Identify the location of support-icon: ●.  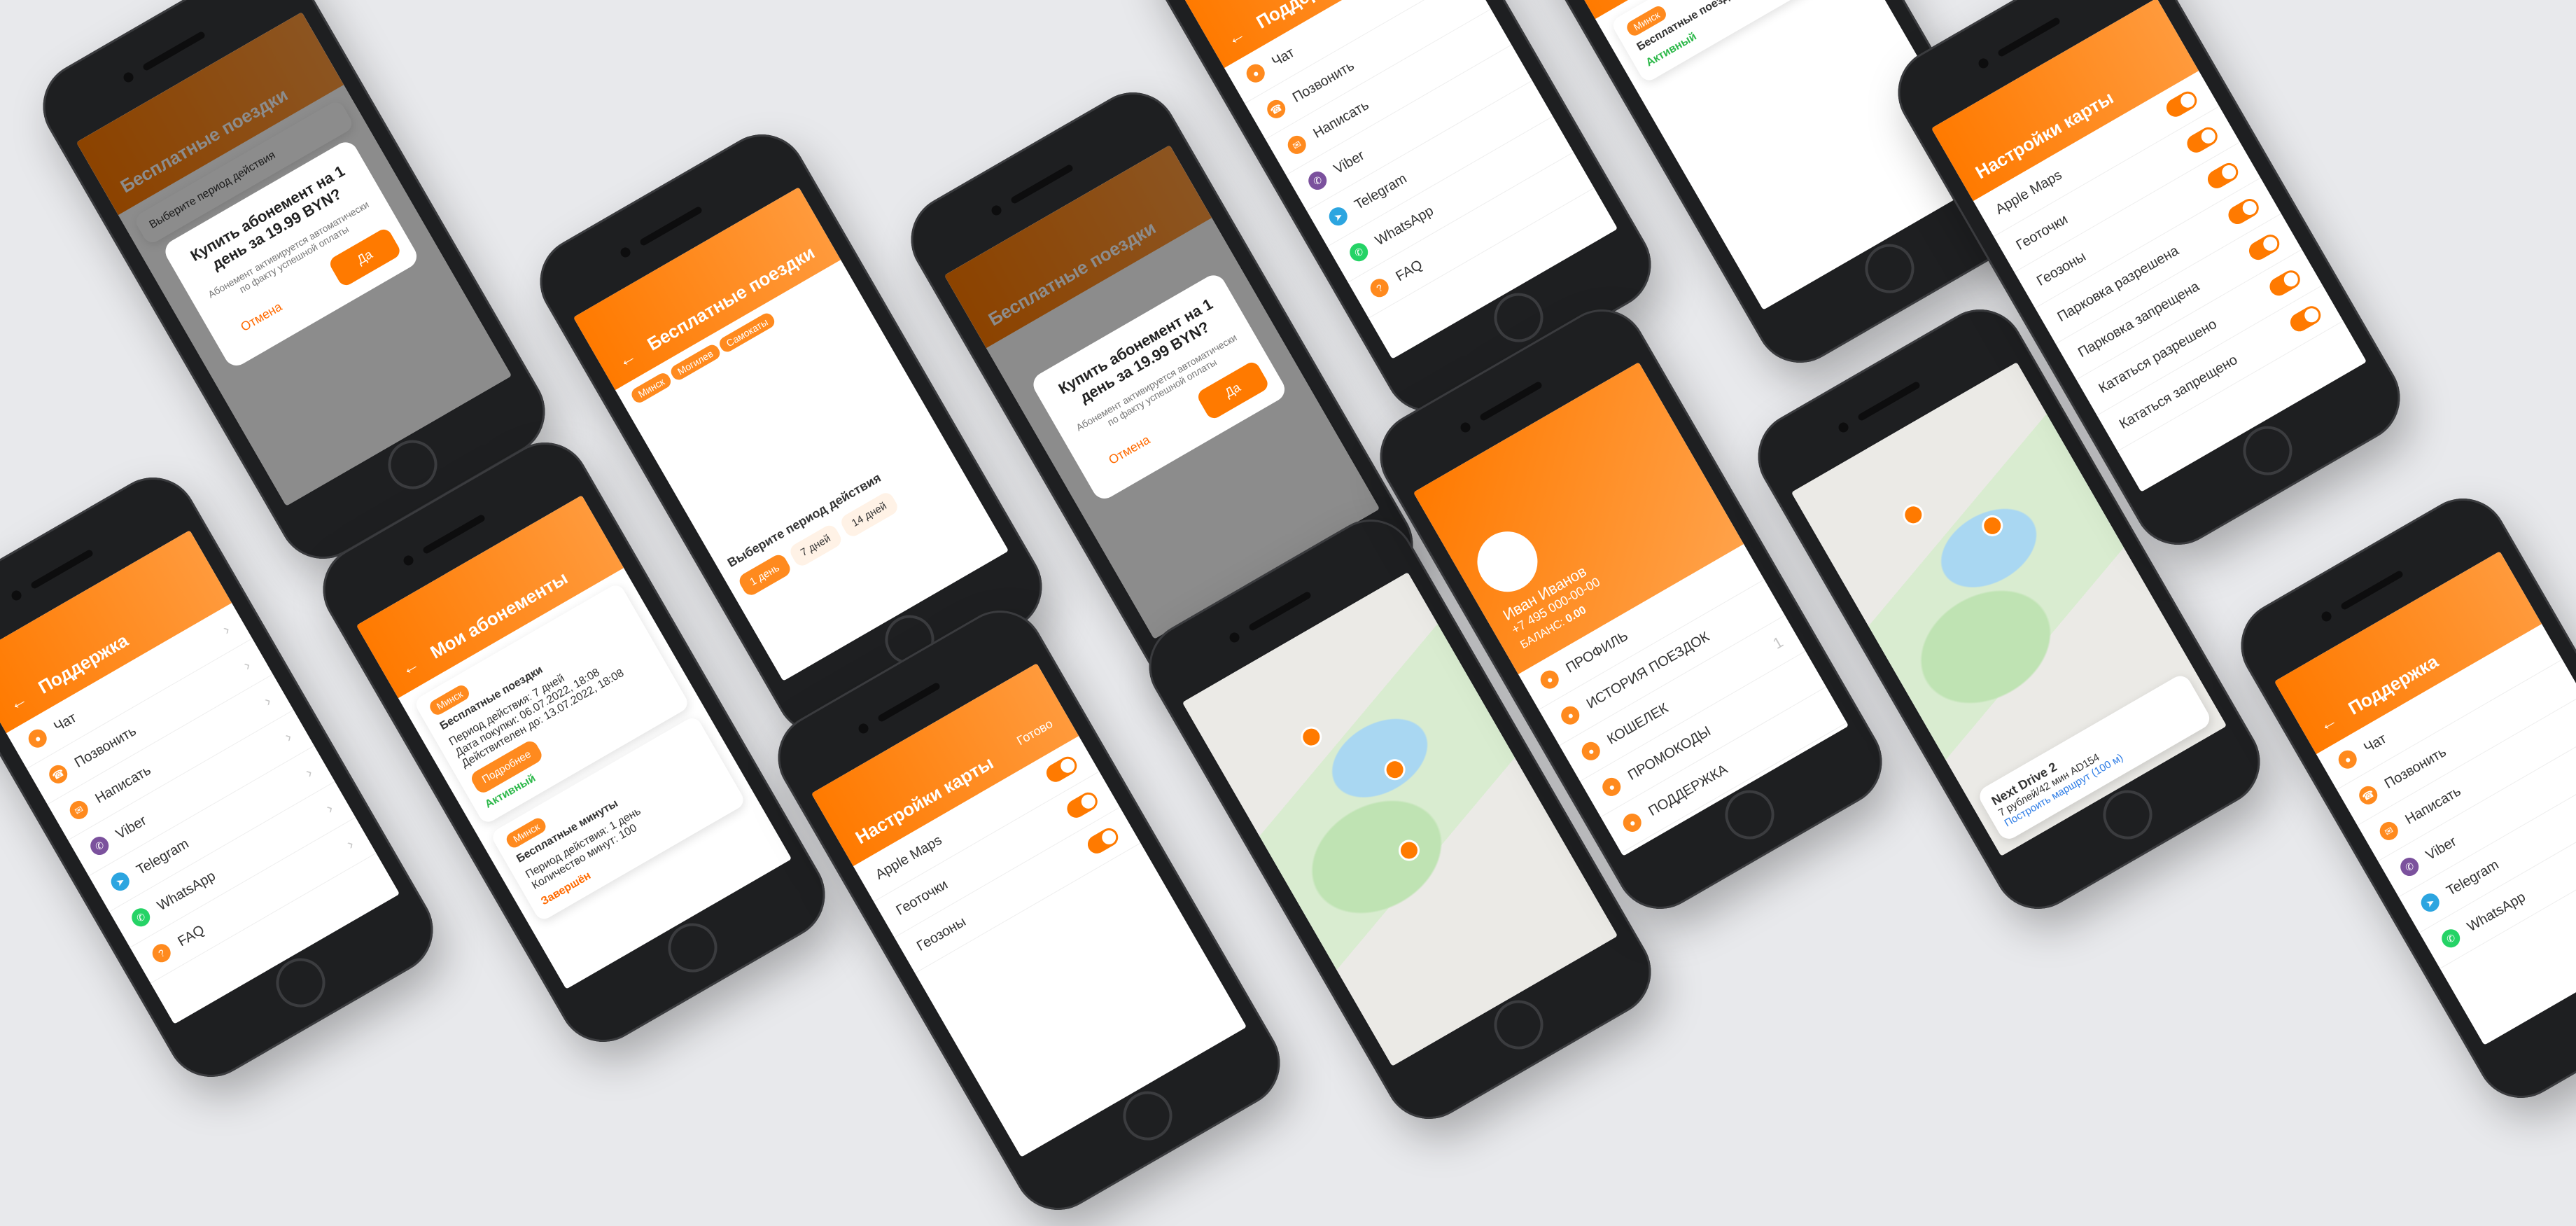
(1632, 822).